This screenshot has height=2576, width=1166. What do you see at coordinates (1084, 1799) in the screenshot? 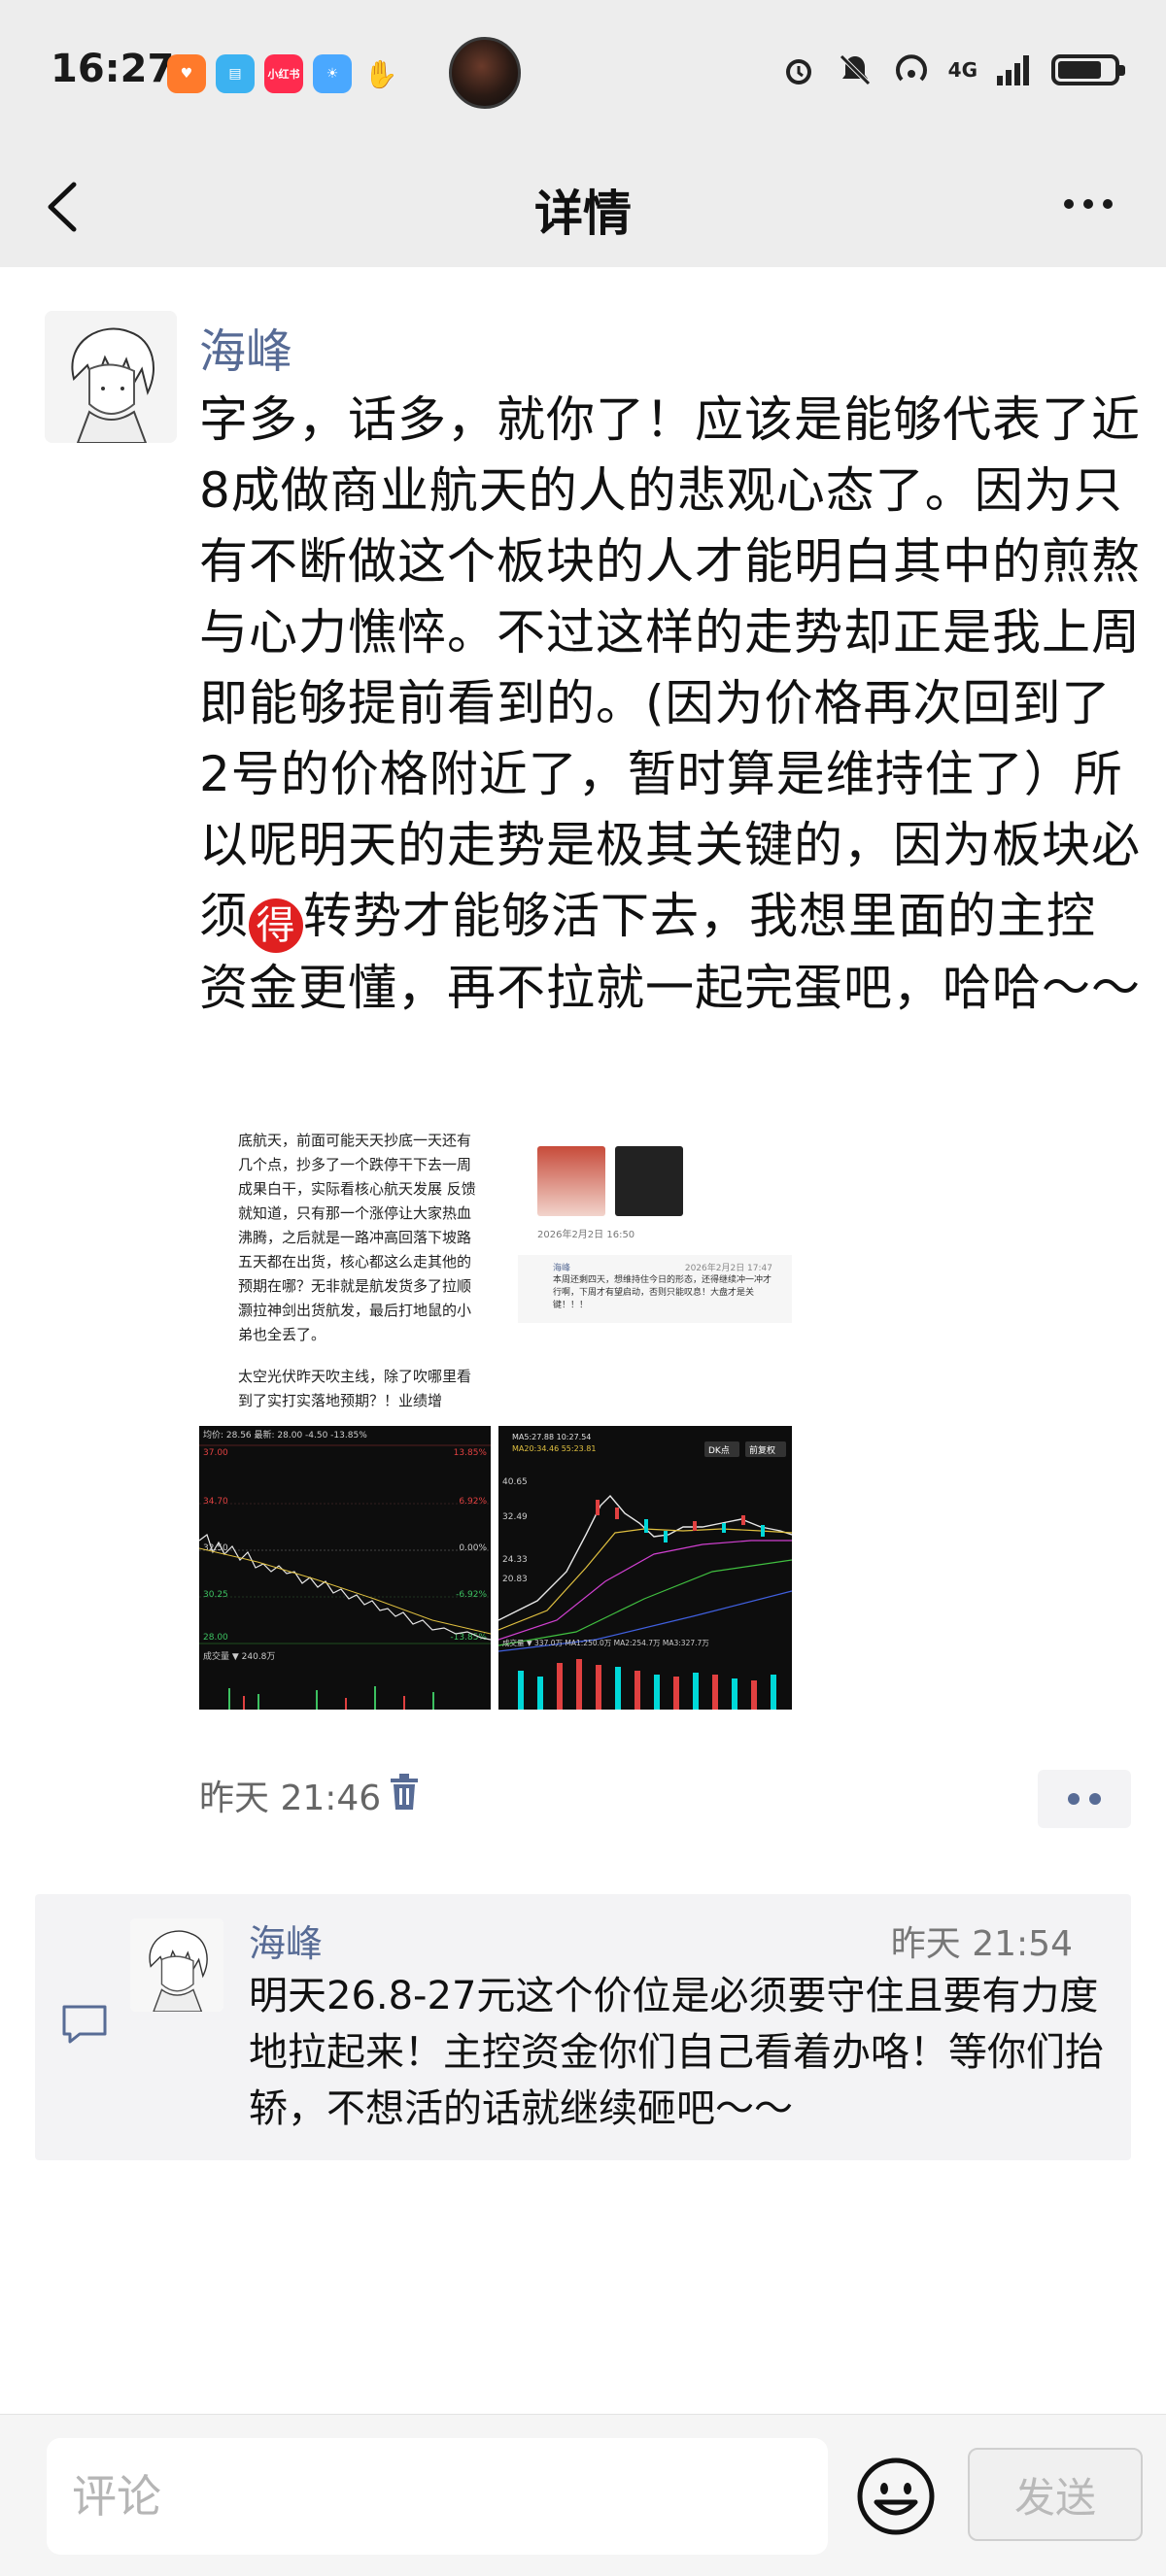
I see `like-comment-button` at bounding box center [1084, 1799].